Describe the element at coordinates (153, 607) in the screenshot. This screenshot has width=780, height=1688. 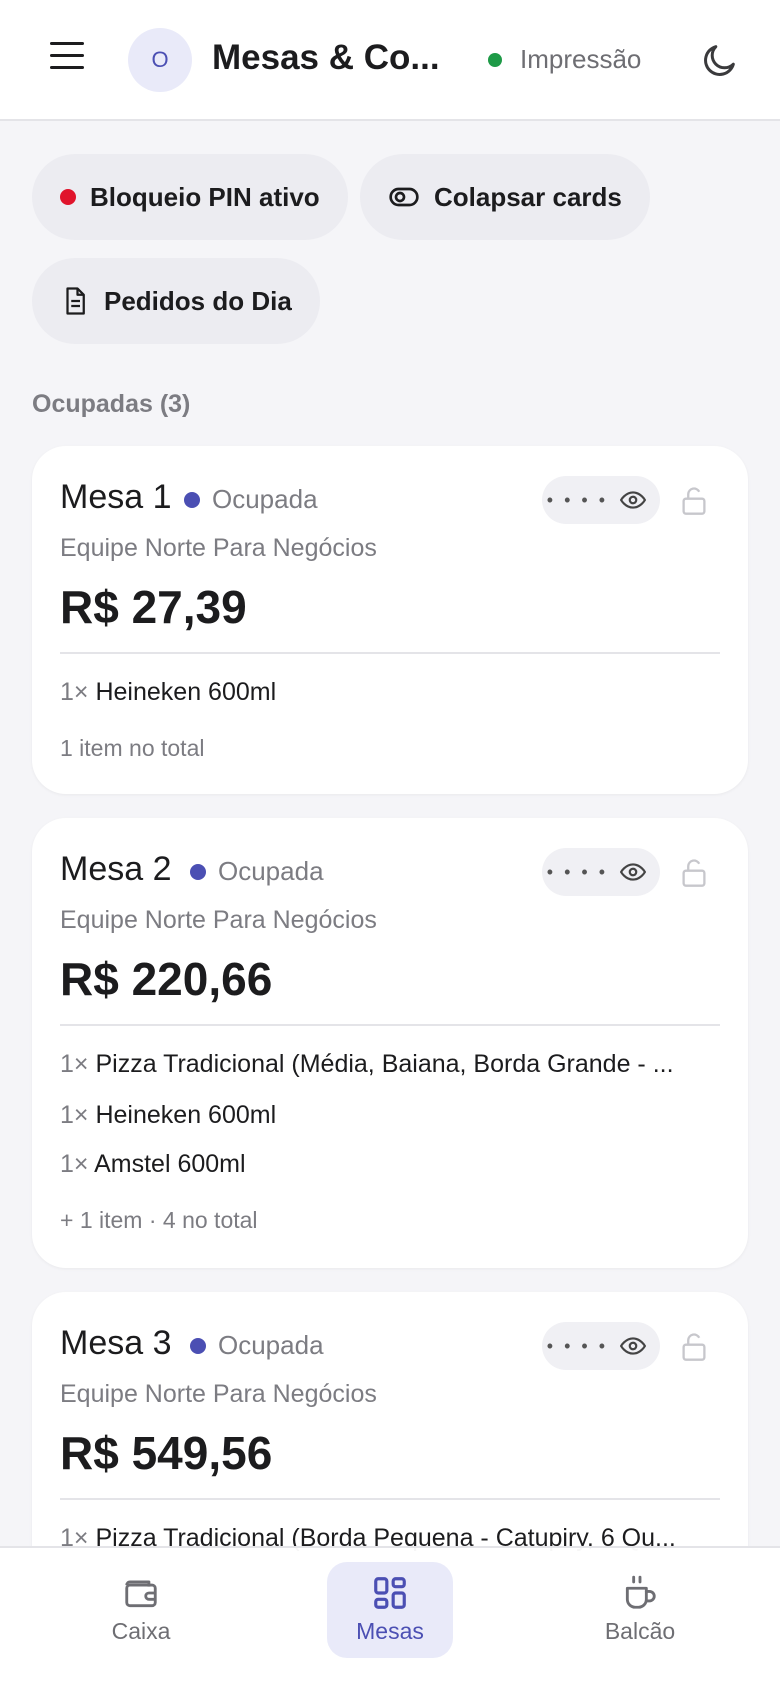
I see `table-total: R$ 27,39` at that location.